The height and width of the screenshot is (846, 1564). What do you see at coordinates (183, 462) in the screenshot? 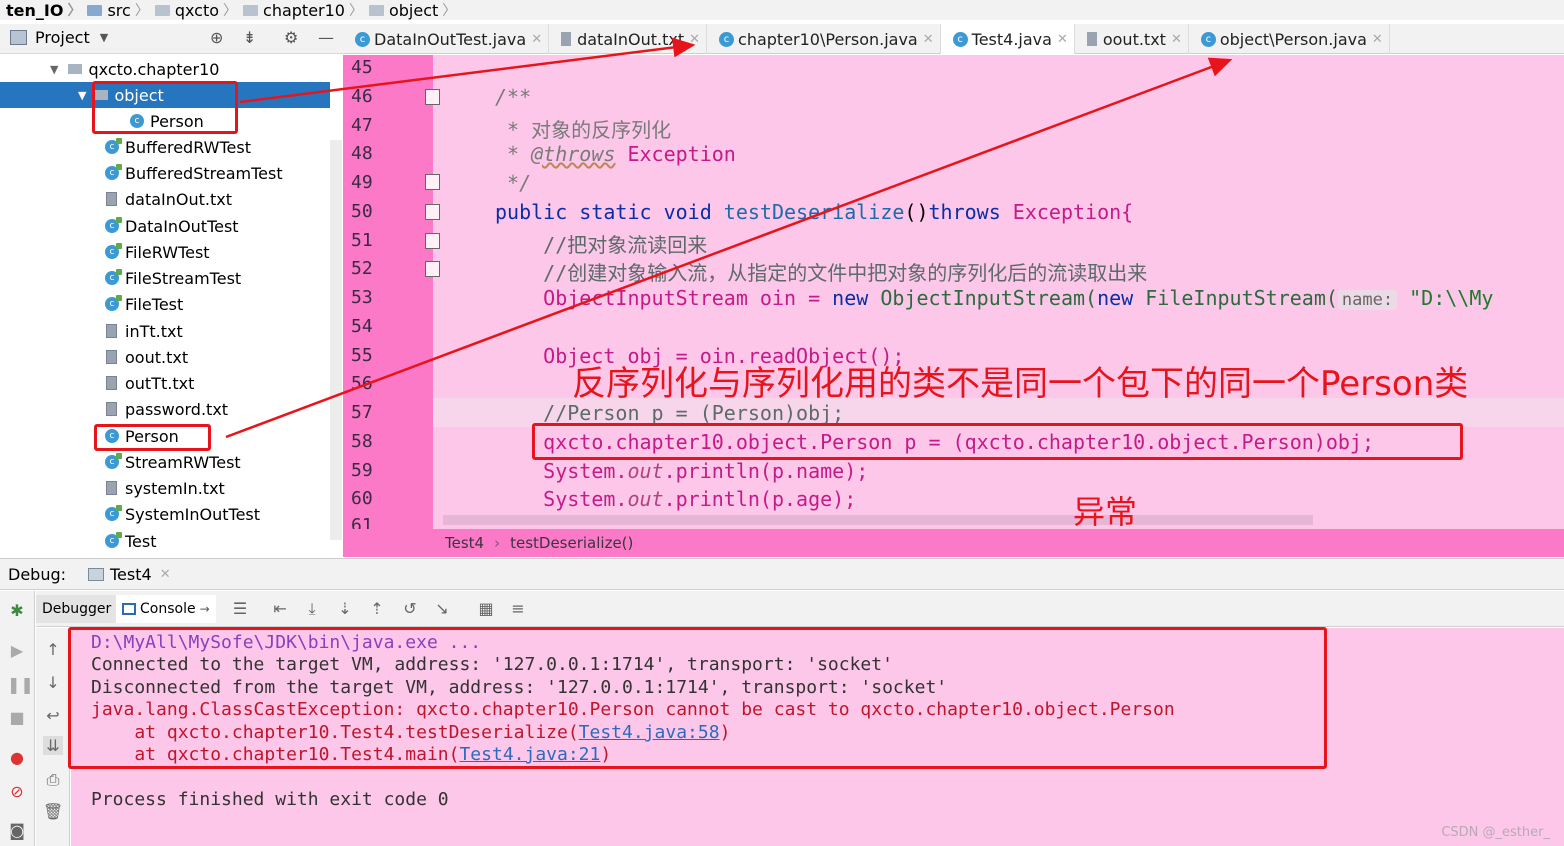
I see `tree-item-label: StreamRWTest` at bounding box center [183, 462].